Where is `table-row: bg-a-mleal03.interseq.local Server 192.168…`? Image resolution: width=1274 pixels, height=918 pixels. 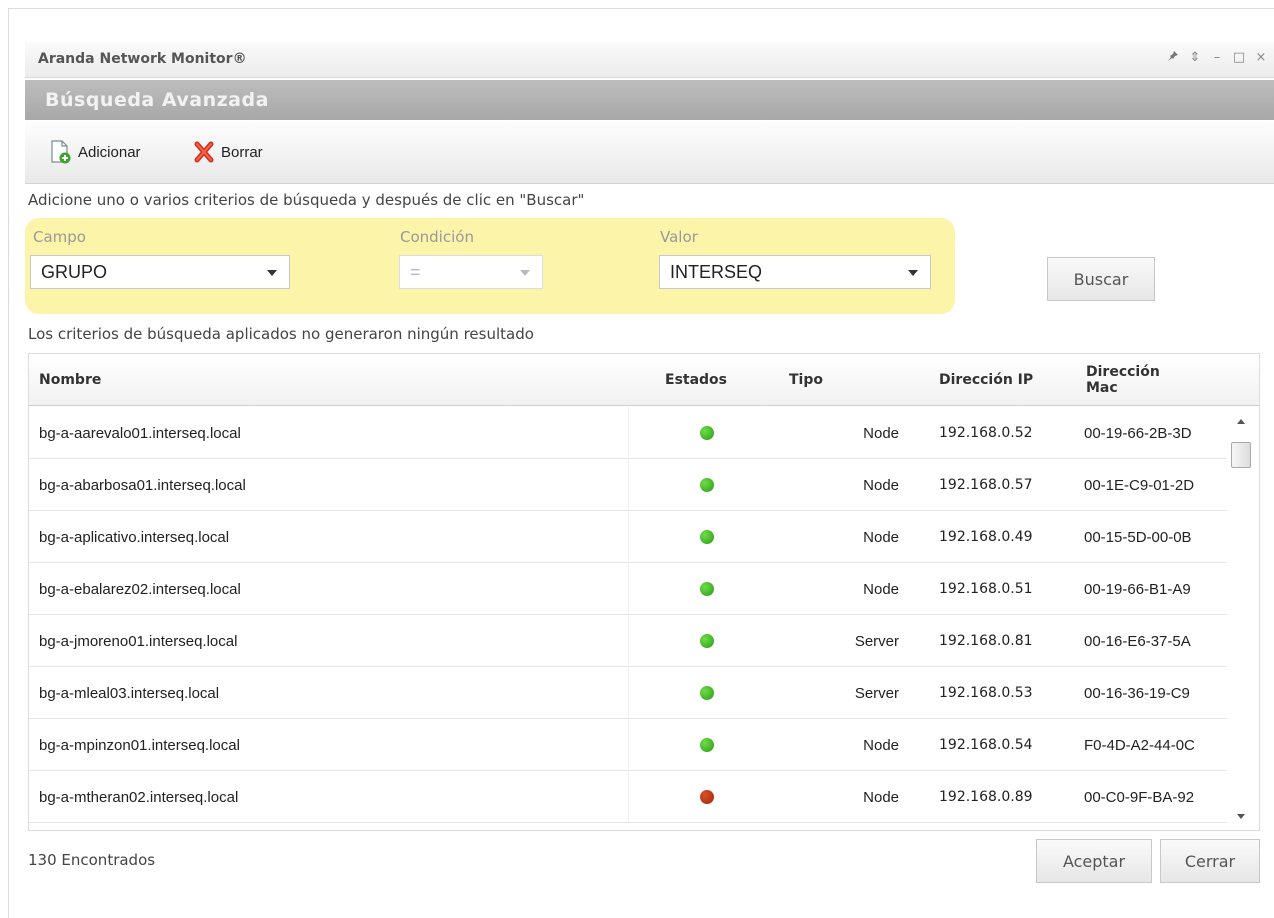 table-row: bg-a-mleal03.interseq.local Server 192.168… is located at coordinates (628, 693).